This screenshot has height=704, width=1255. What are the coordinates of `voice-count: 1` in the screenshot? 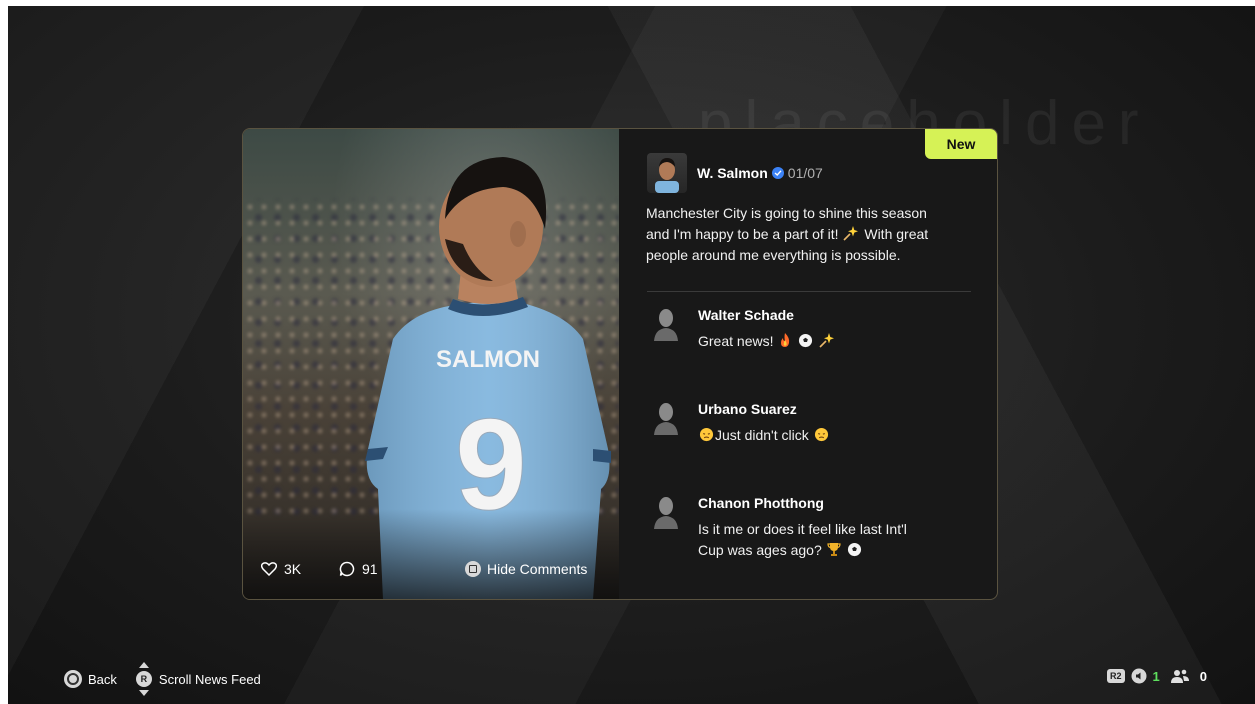 It's located at (1156, 676).